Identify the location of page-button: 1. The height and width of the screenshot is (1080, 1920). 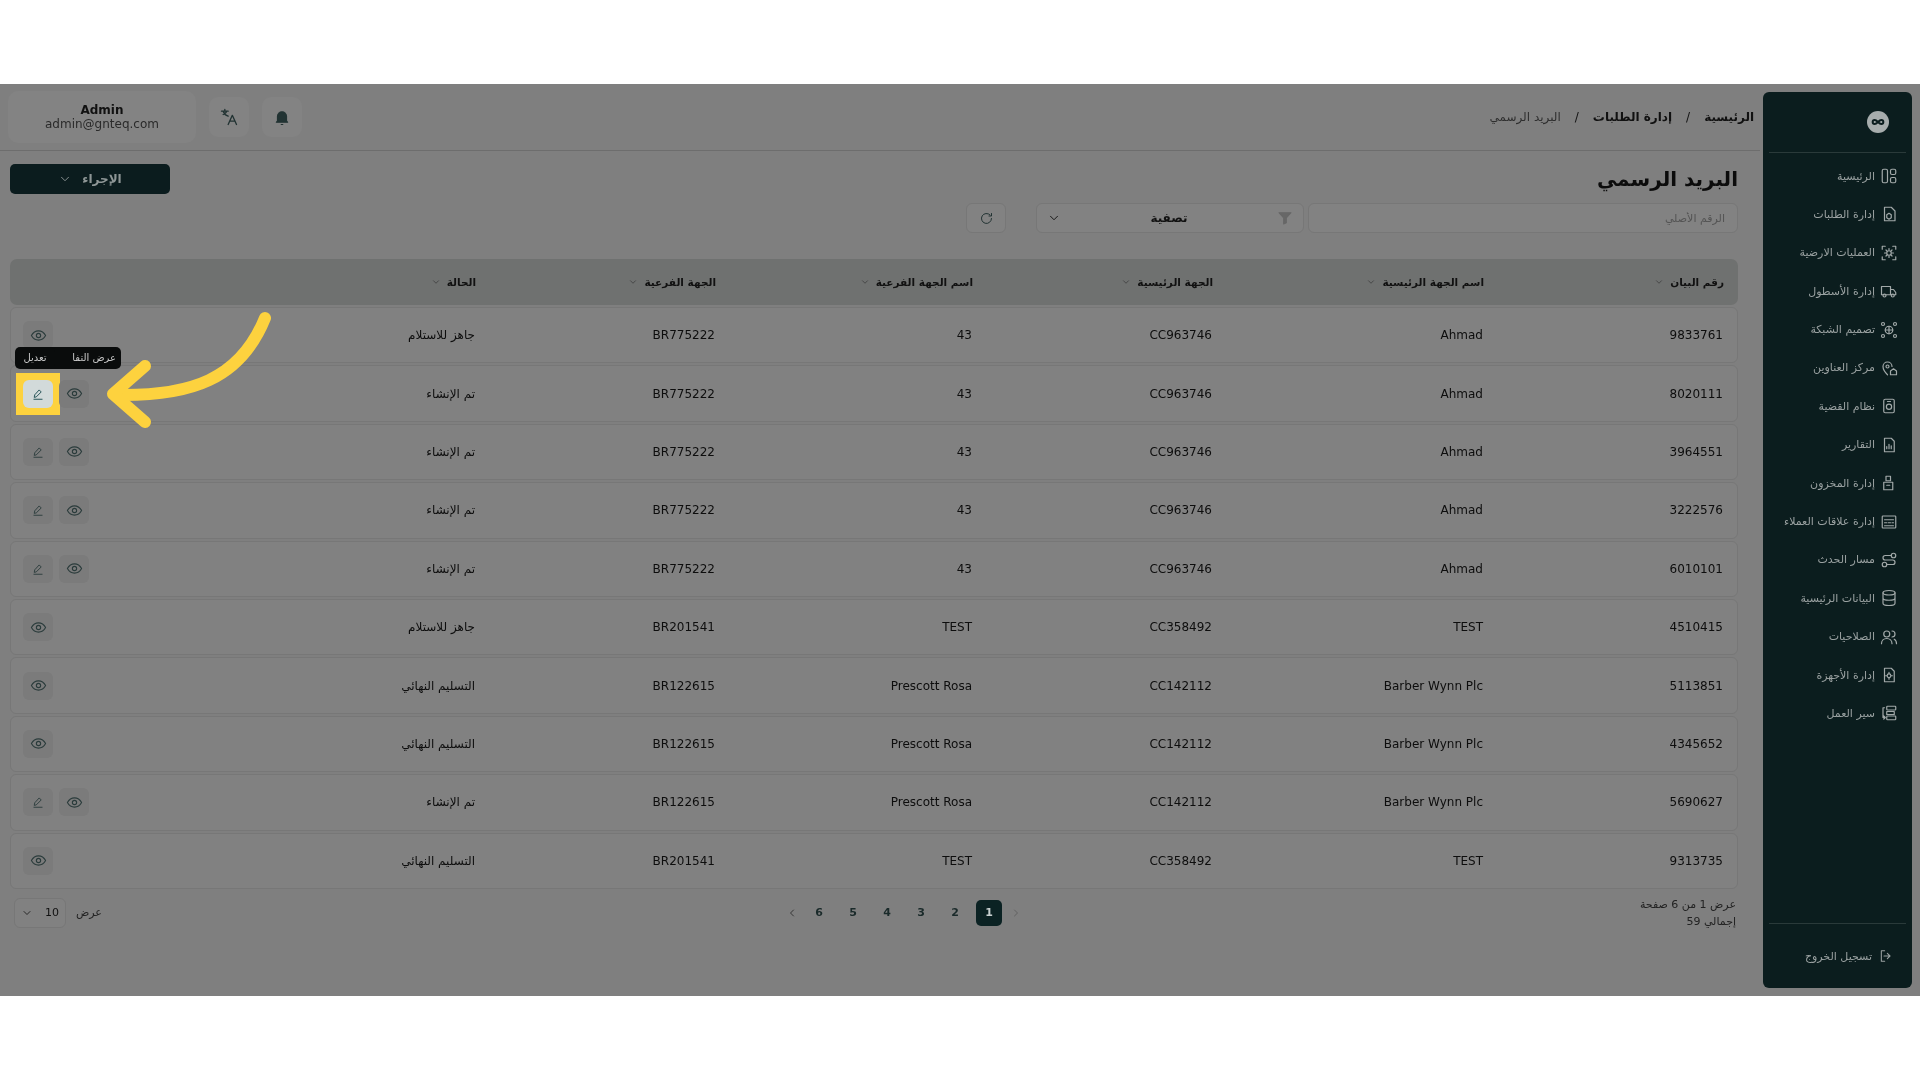
(988, 912).